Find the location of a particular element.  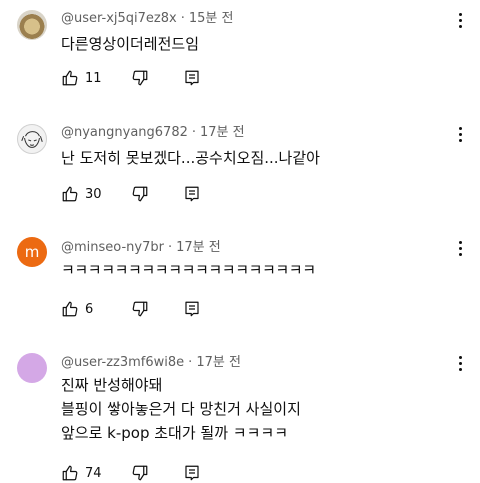

comment-line: ㅋㅋㅋㅋㅋㅋㅋㅋㅋㅋㅋㅋㅋㅋㅋㅋㅋㅋㅋ is located at coordinates (188, 270).